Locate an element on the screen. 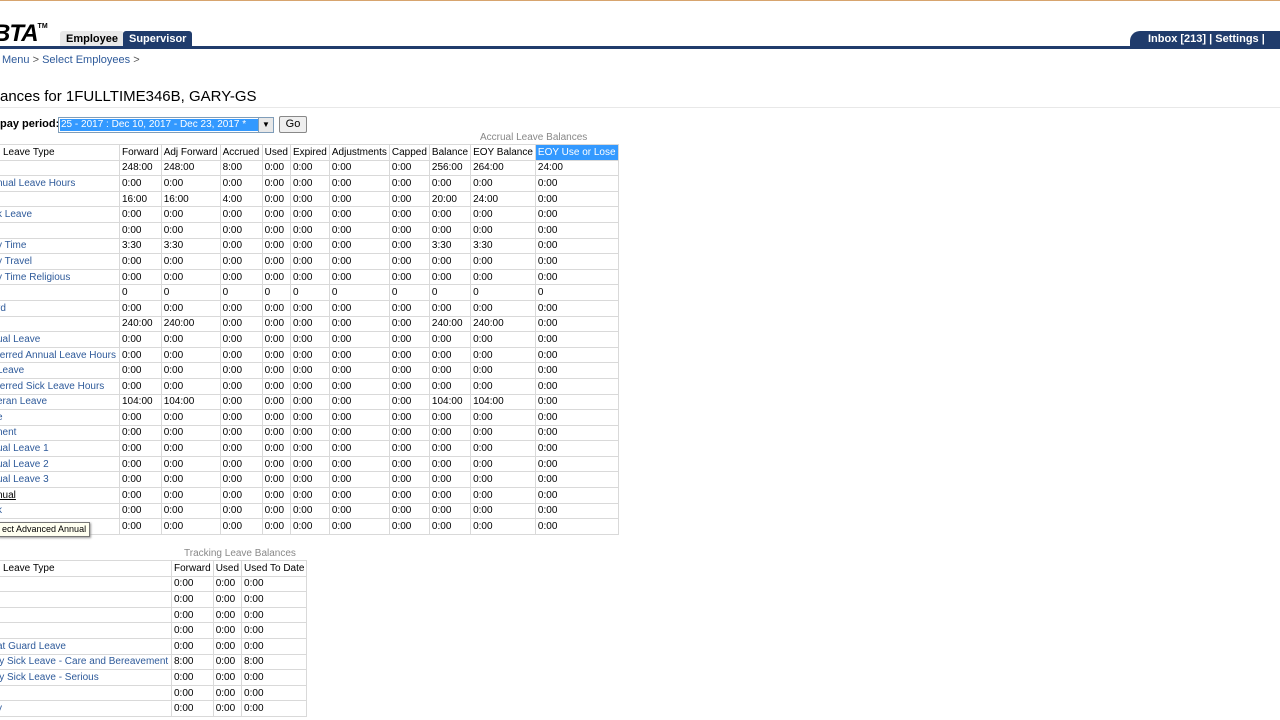  leave-type-link: rd is located at coordinates (60, 308).